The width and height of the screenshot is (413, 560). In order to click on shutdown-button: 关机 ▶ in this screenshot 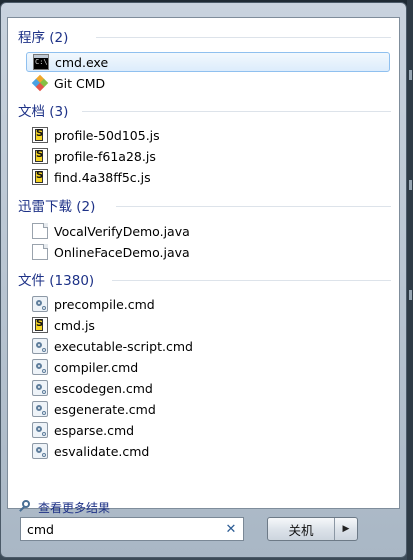, I will do `click(312, 529)`.